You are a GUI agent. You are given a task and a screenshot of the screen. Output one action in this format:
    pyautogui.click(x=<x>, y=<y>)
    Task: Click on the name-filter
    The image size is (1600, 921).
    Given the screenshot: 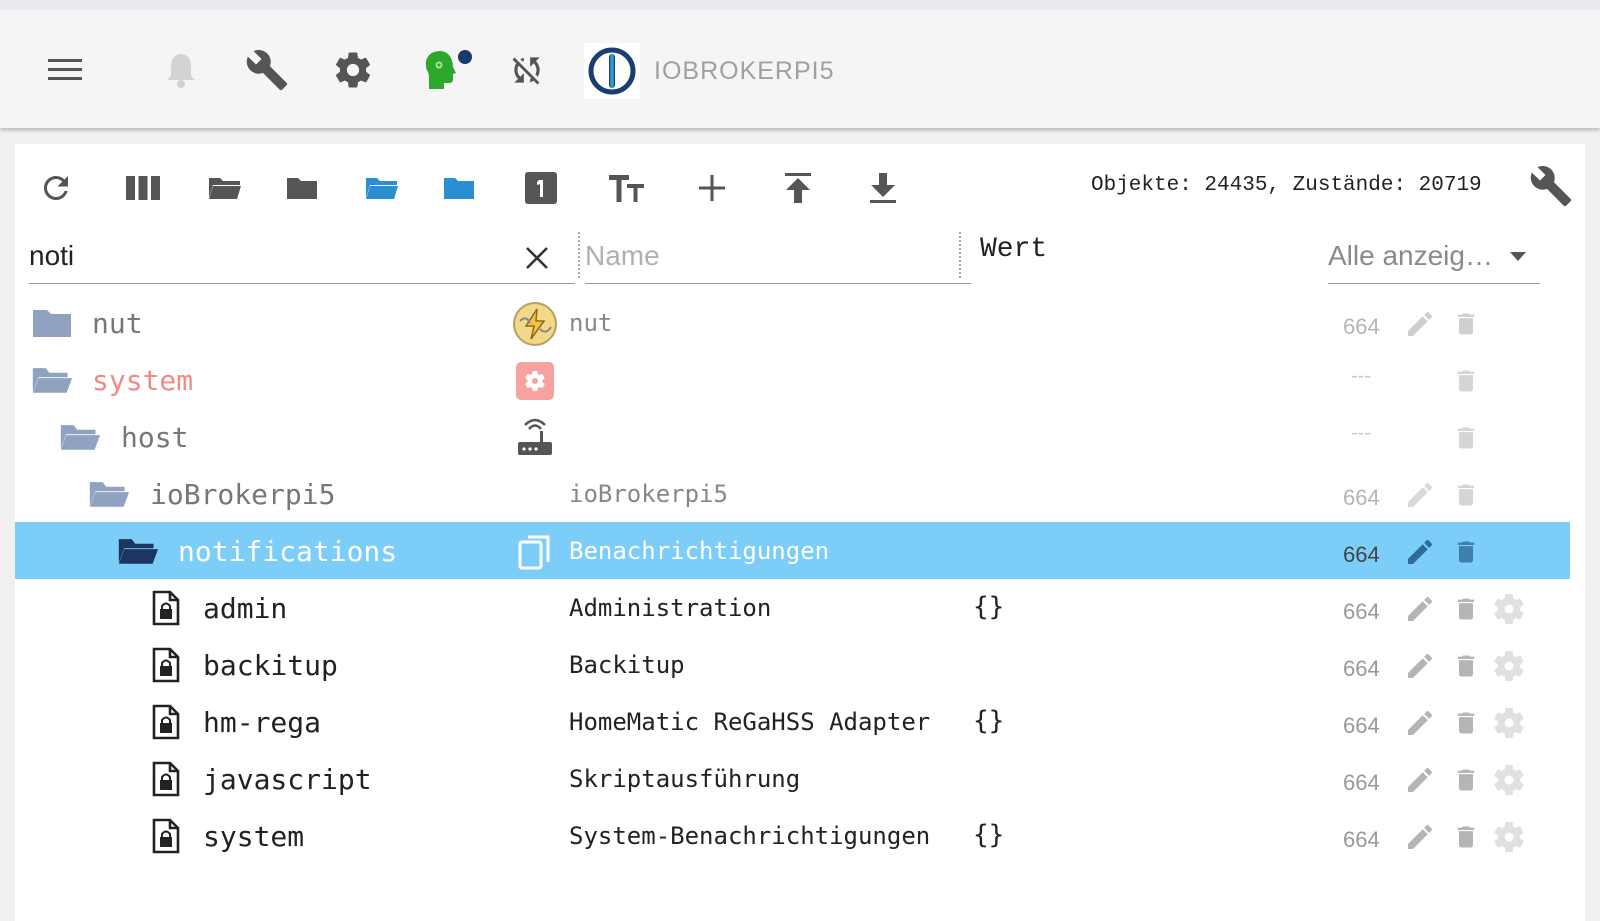 What is the action you would take?
    pyautogui.click(x=778, y=257)
    